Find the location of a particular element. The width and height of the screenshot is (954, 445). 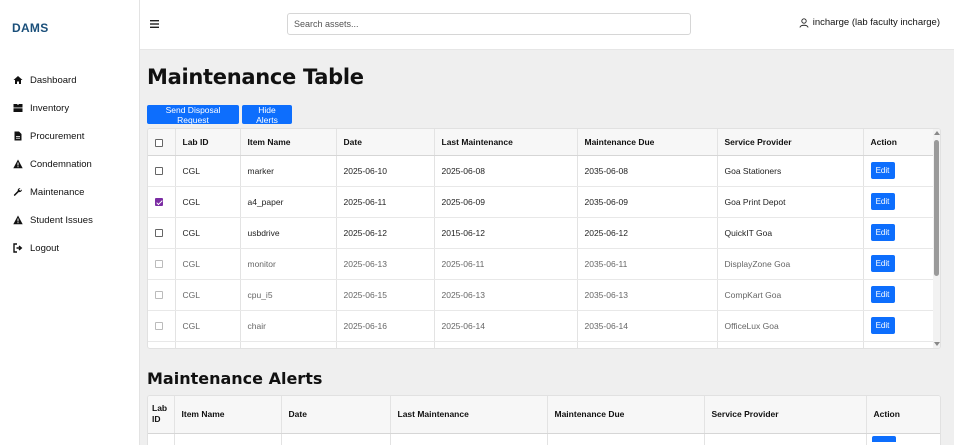

sidebar-item-student-issues: Student Issues is located at coordinates (70, 220).